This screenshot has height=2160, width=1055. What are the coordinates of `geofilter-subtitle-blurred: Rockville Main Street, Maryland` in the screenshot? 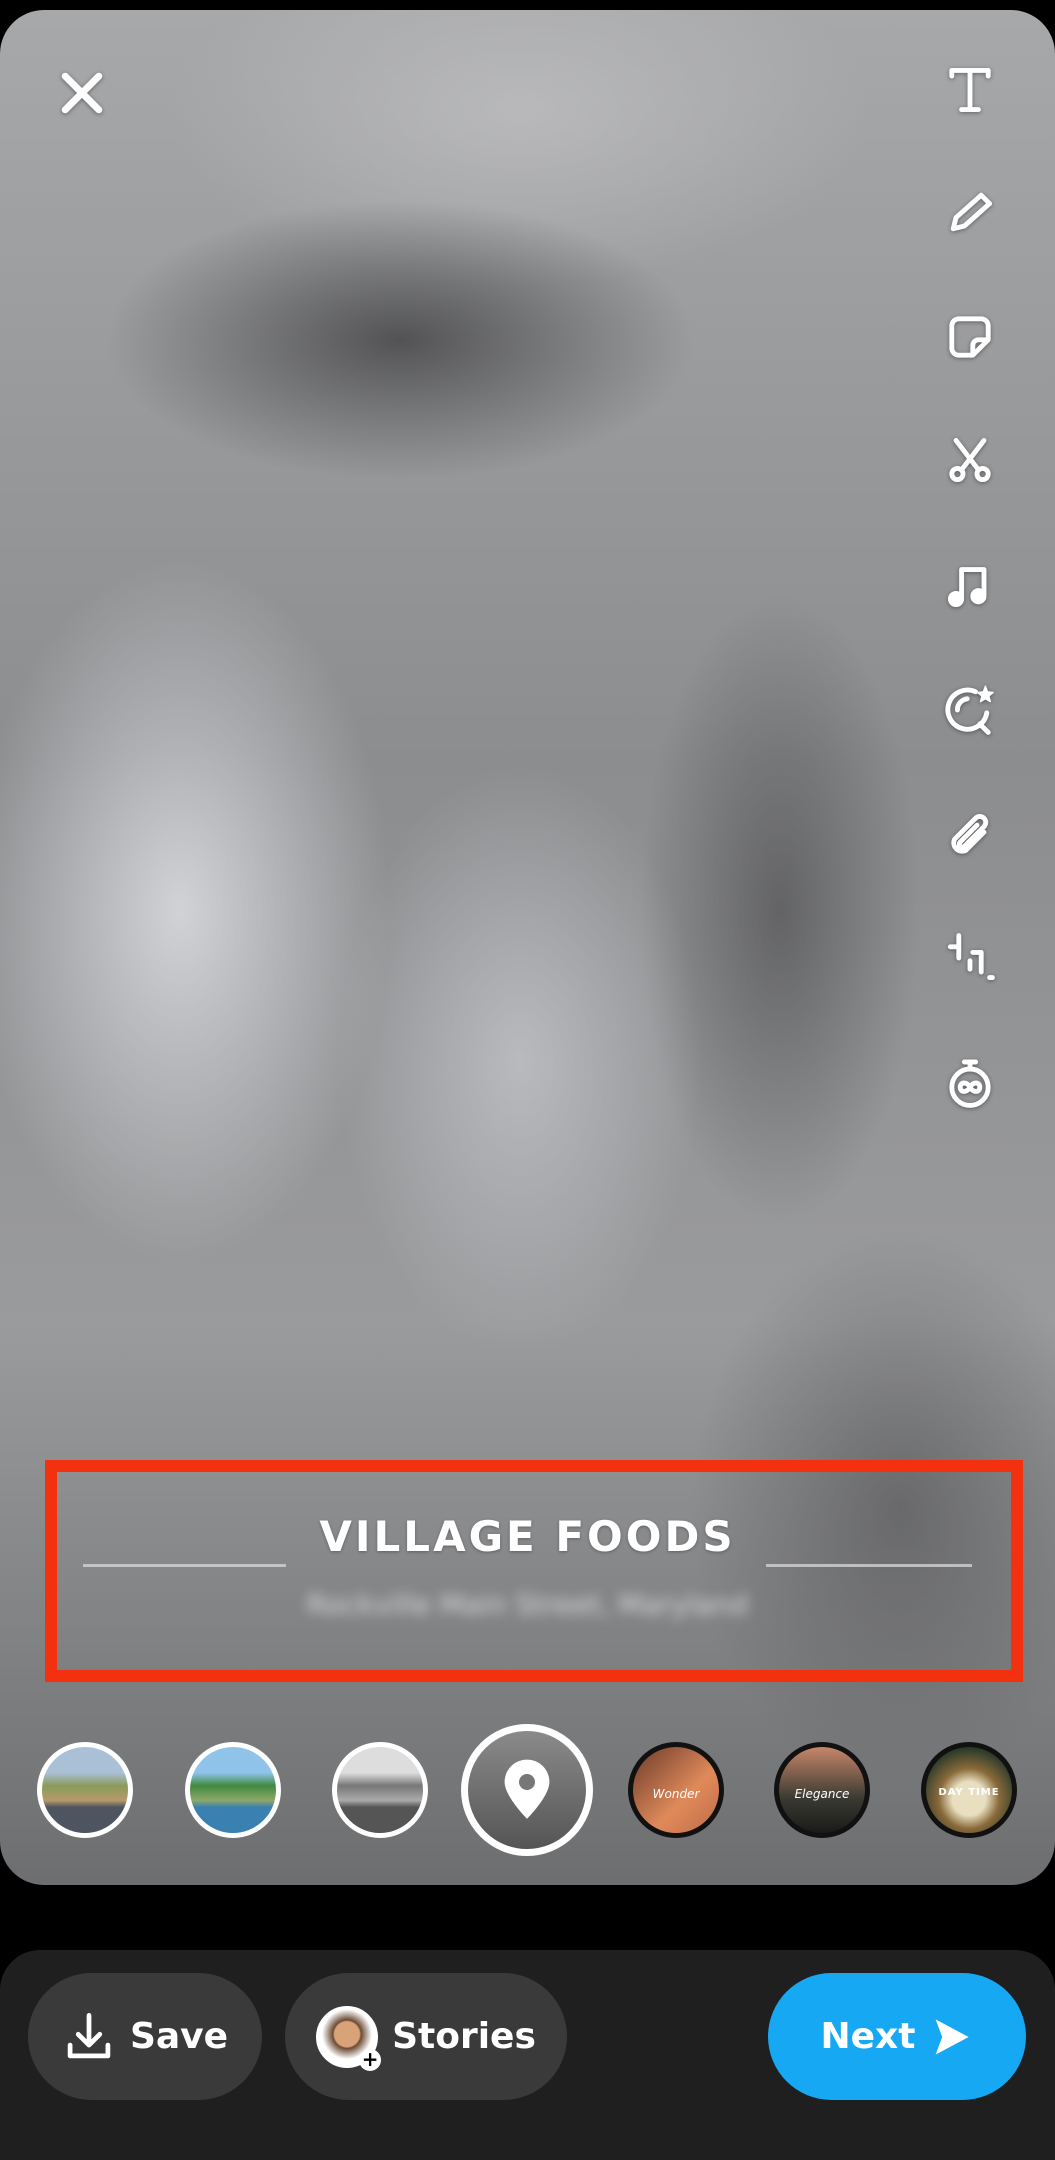 It's located at (527, 1604).